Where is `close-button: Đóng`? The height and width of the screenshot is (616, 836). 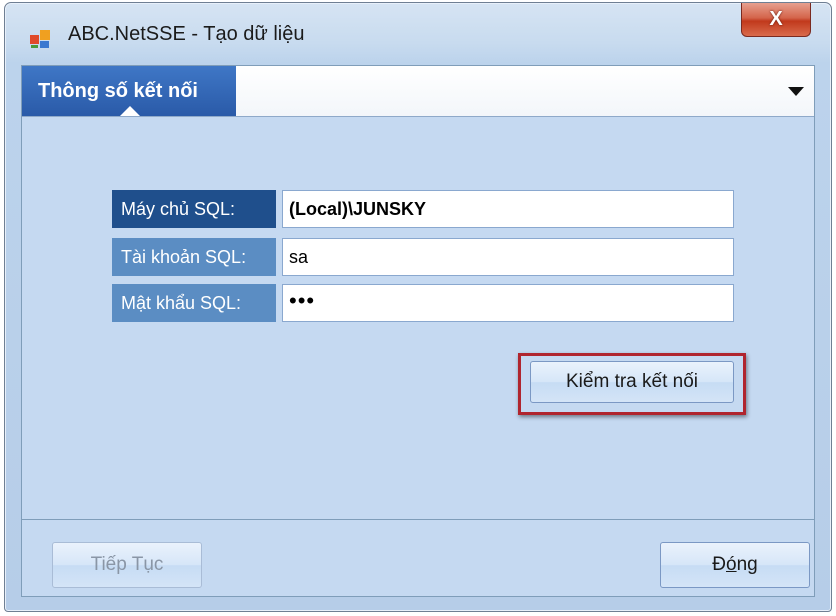
close-button: Đóng is located at coordinates (735, 565).